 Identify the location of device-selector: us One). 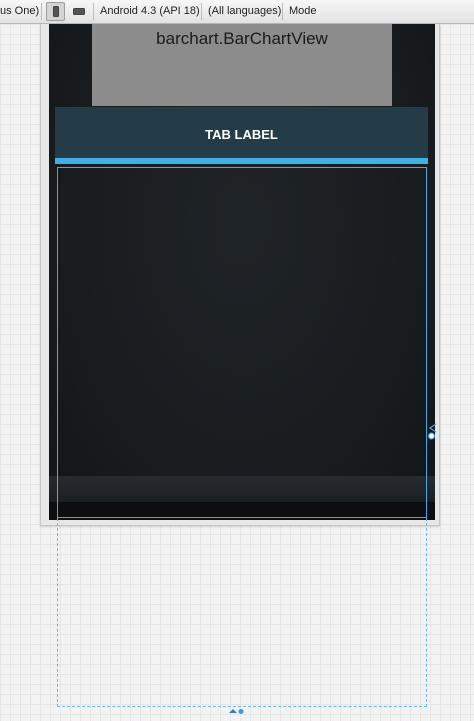
(19, 11).